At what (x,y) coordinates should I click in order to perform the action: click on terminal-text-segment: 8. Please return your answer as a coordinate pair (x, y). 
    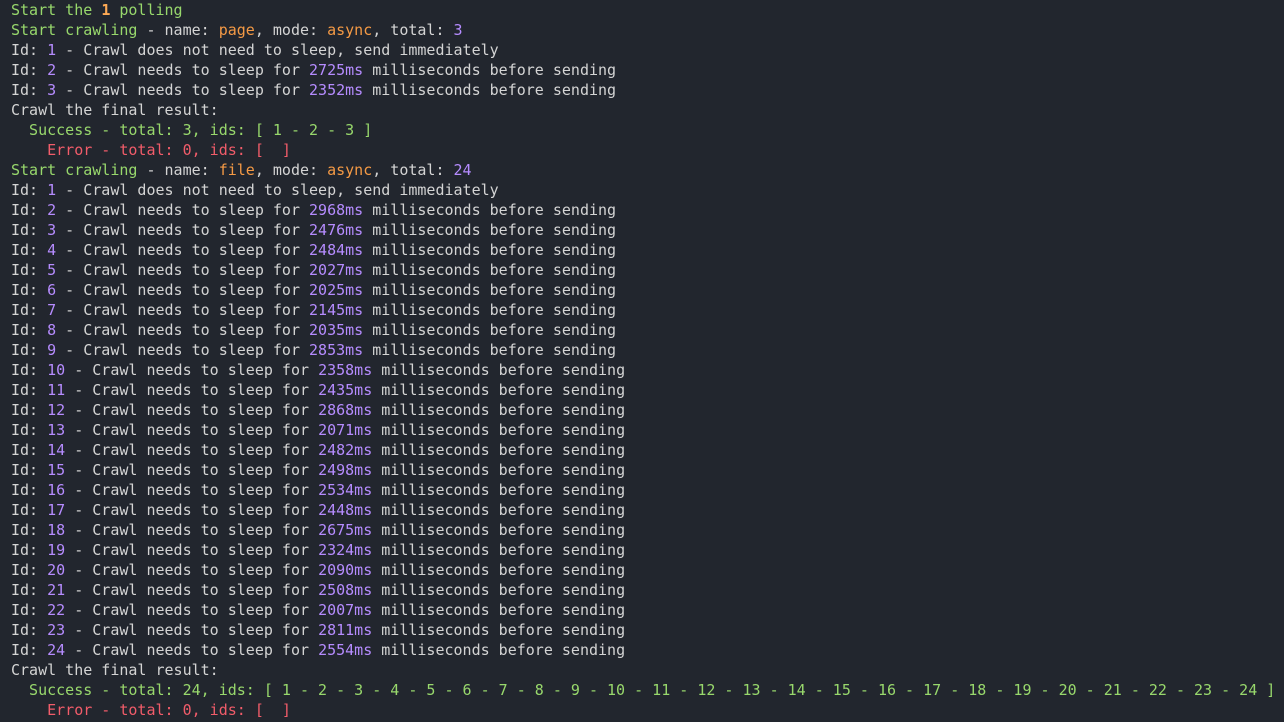
    Looking at the image, I should click on (52, 330).